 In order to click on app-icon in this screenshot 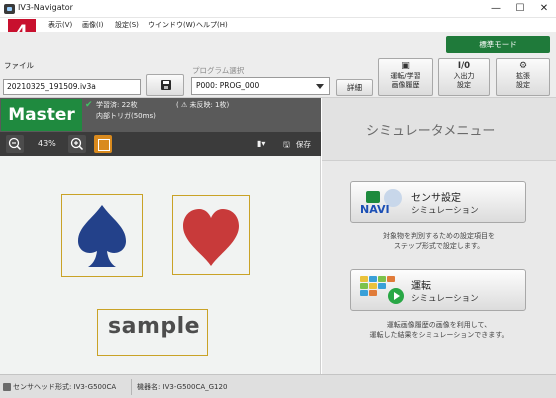, I will do `click(9, 9)`.